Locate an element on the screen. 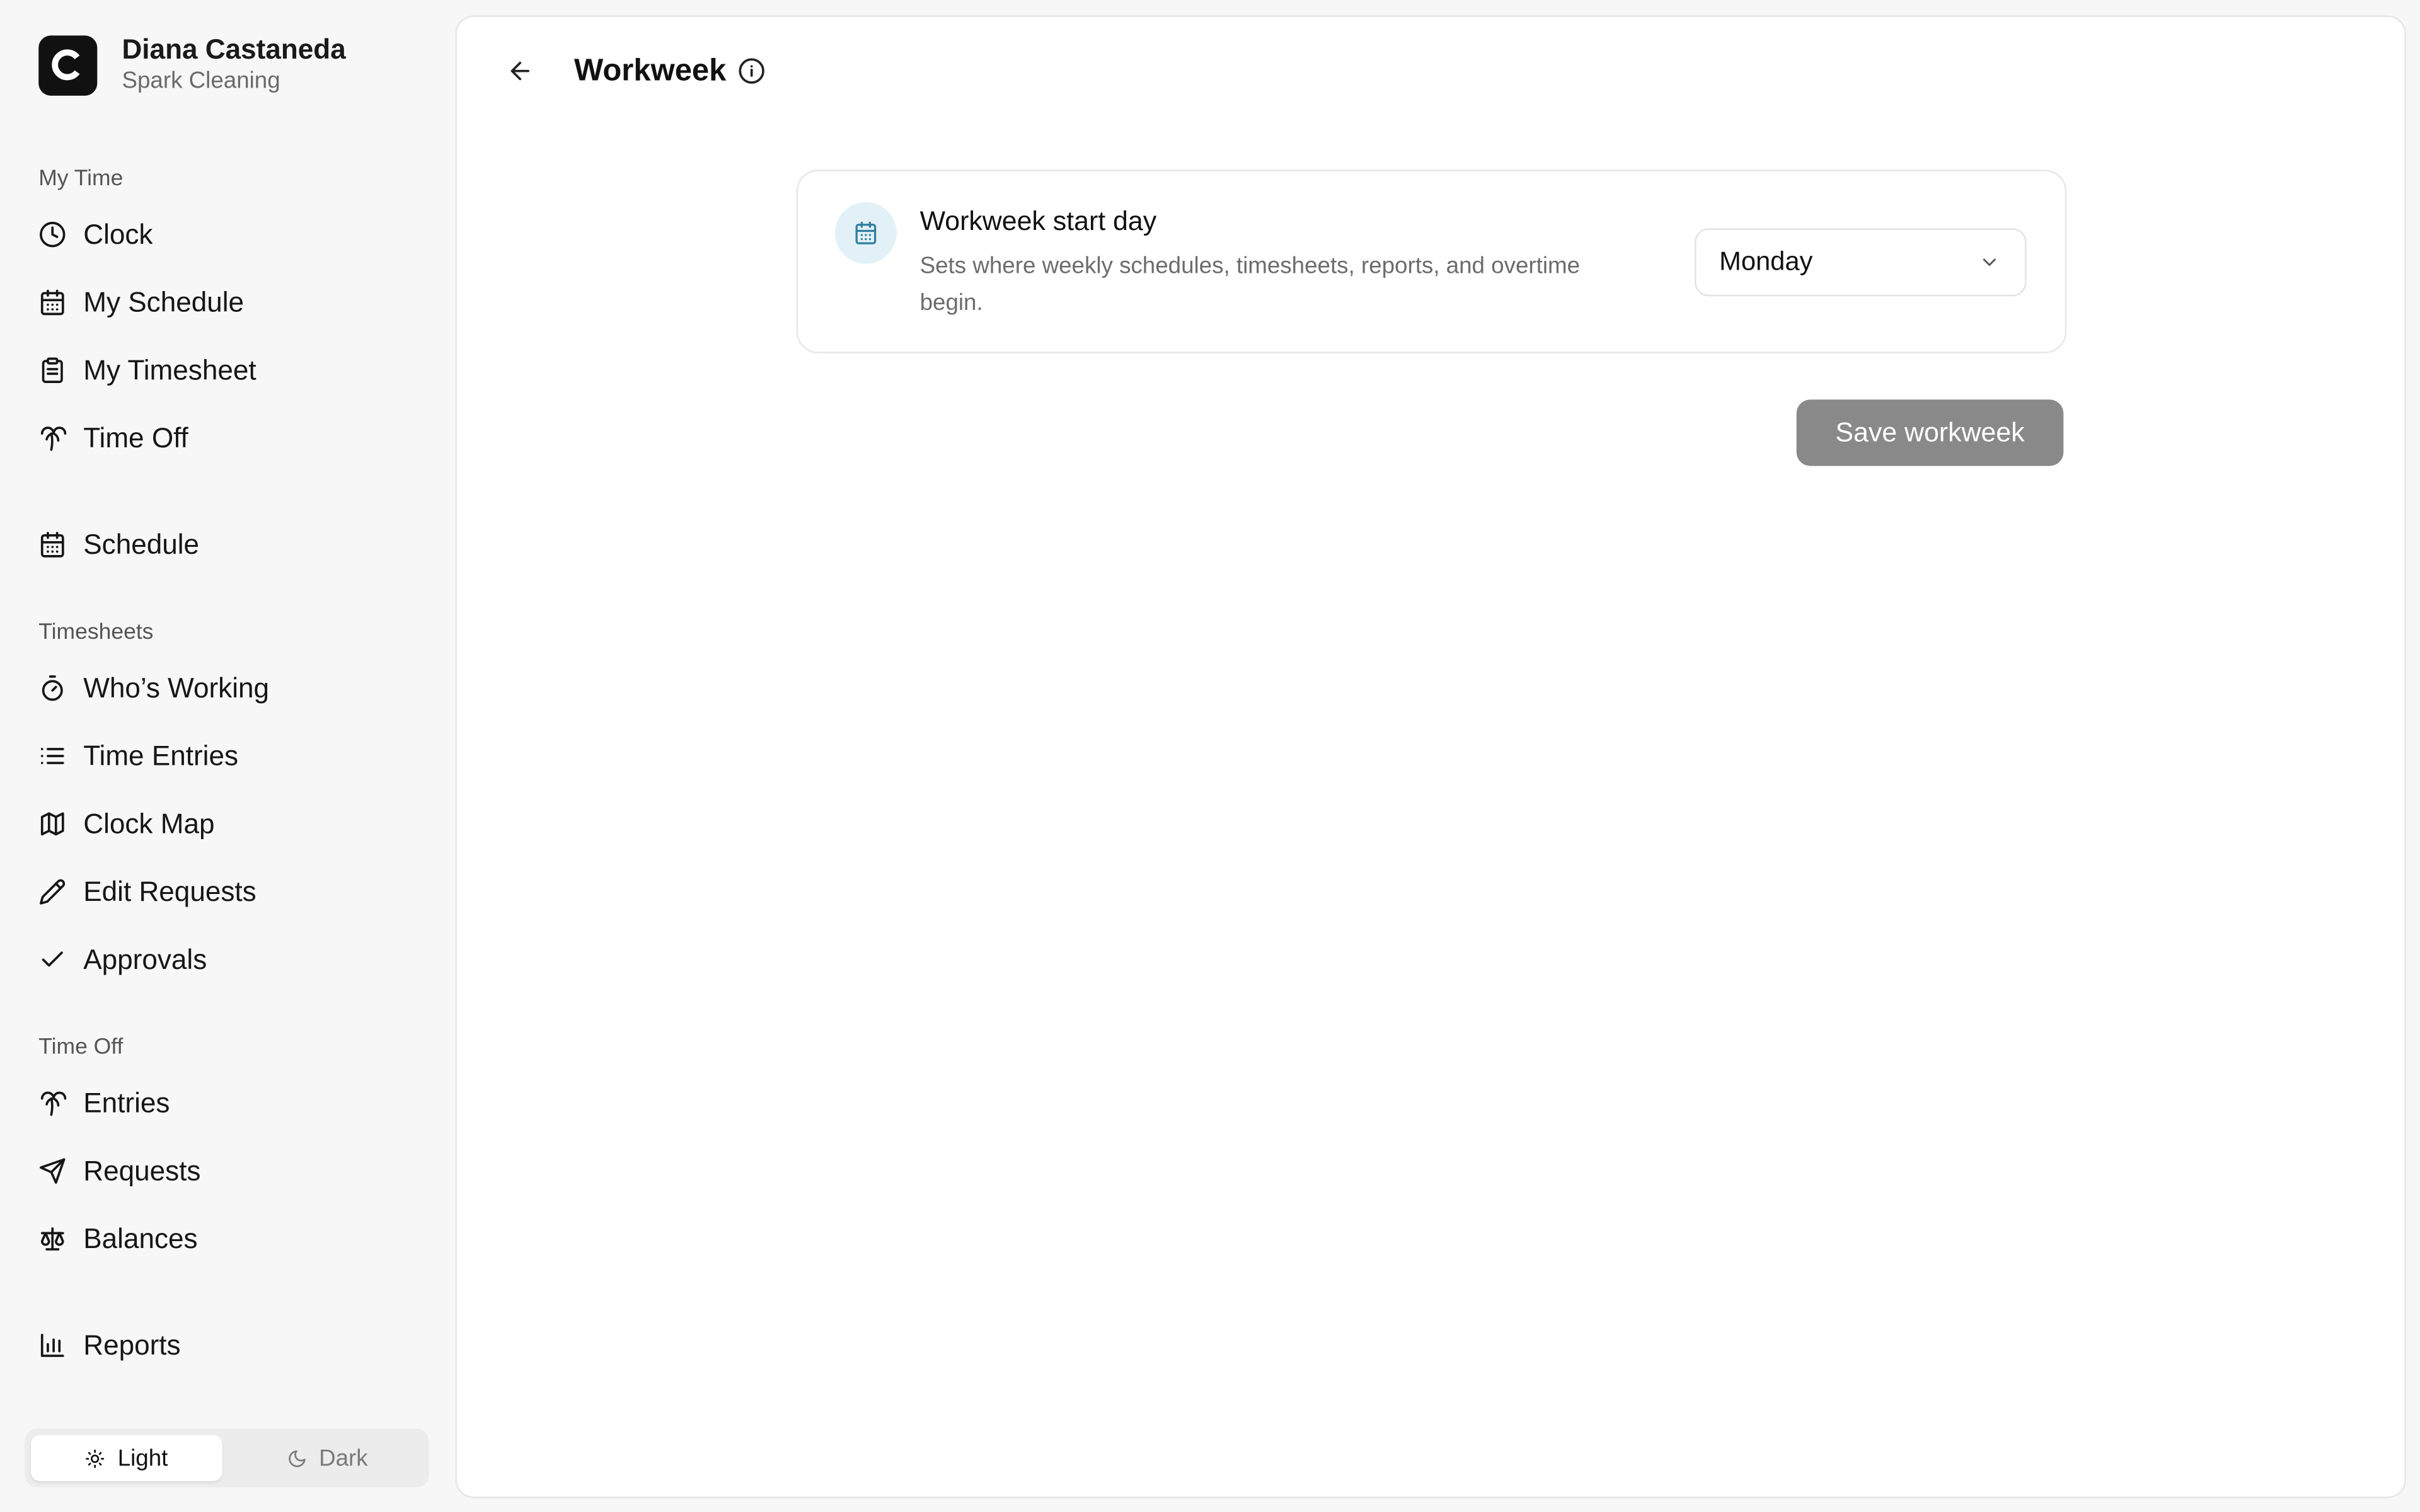  sidebar-item-my-timesheet: My Timesheet is located at coordinates (147, 370).